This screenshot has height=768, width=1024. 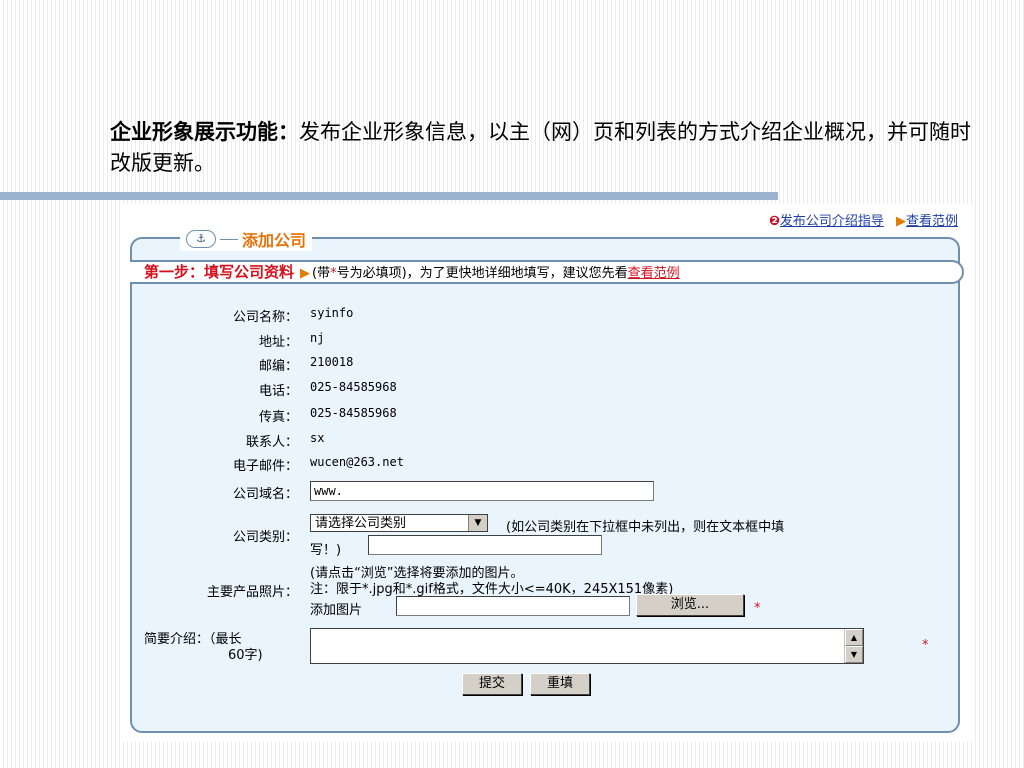 What do you see at coordinates (305, 273) in the screenshot?
I see `triangle-icon: ▶` at bounding box center [305, 273].